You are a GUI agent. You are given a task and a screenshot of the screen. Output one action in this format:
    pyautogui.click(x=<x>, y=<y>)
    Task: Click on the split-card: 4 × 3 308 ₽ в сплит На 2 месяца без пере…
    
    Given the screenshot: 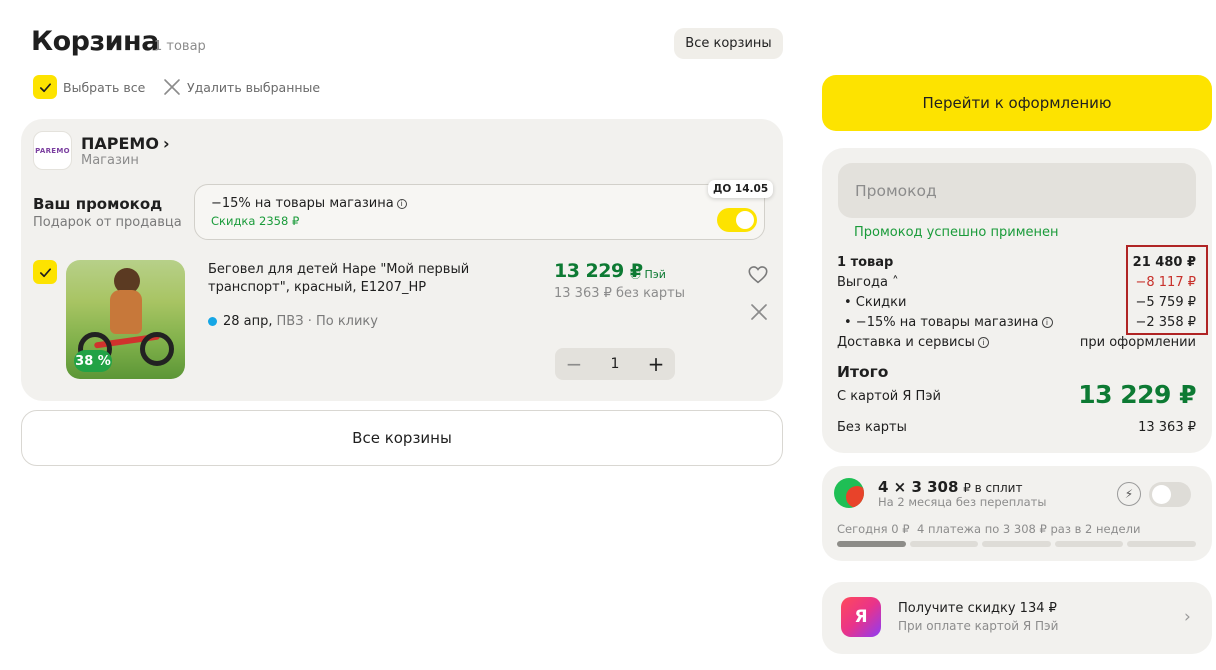 What is the action you would take?
    pyautogui.click(x=1017, y=513)
    